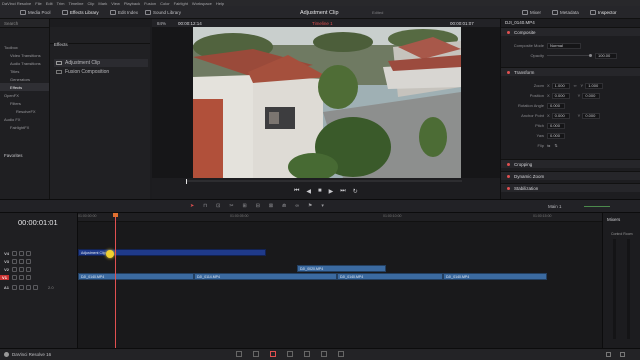 The width and height of the screenshot is (640, 360). What do you see at coordinates (608, 354) in the screenshot?
I see `home-icon` at bounding box center [608, 354].